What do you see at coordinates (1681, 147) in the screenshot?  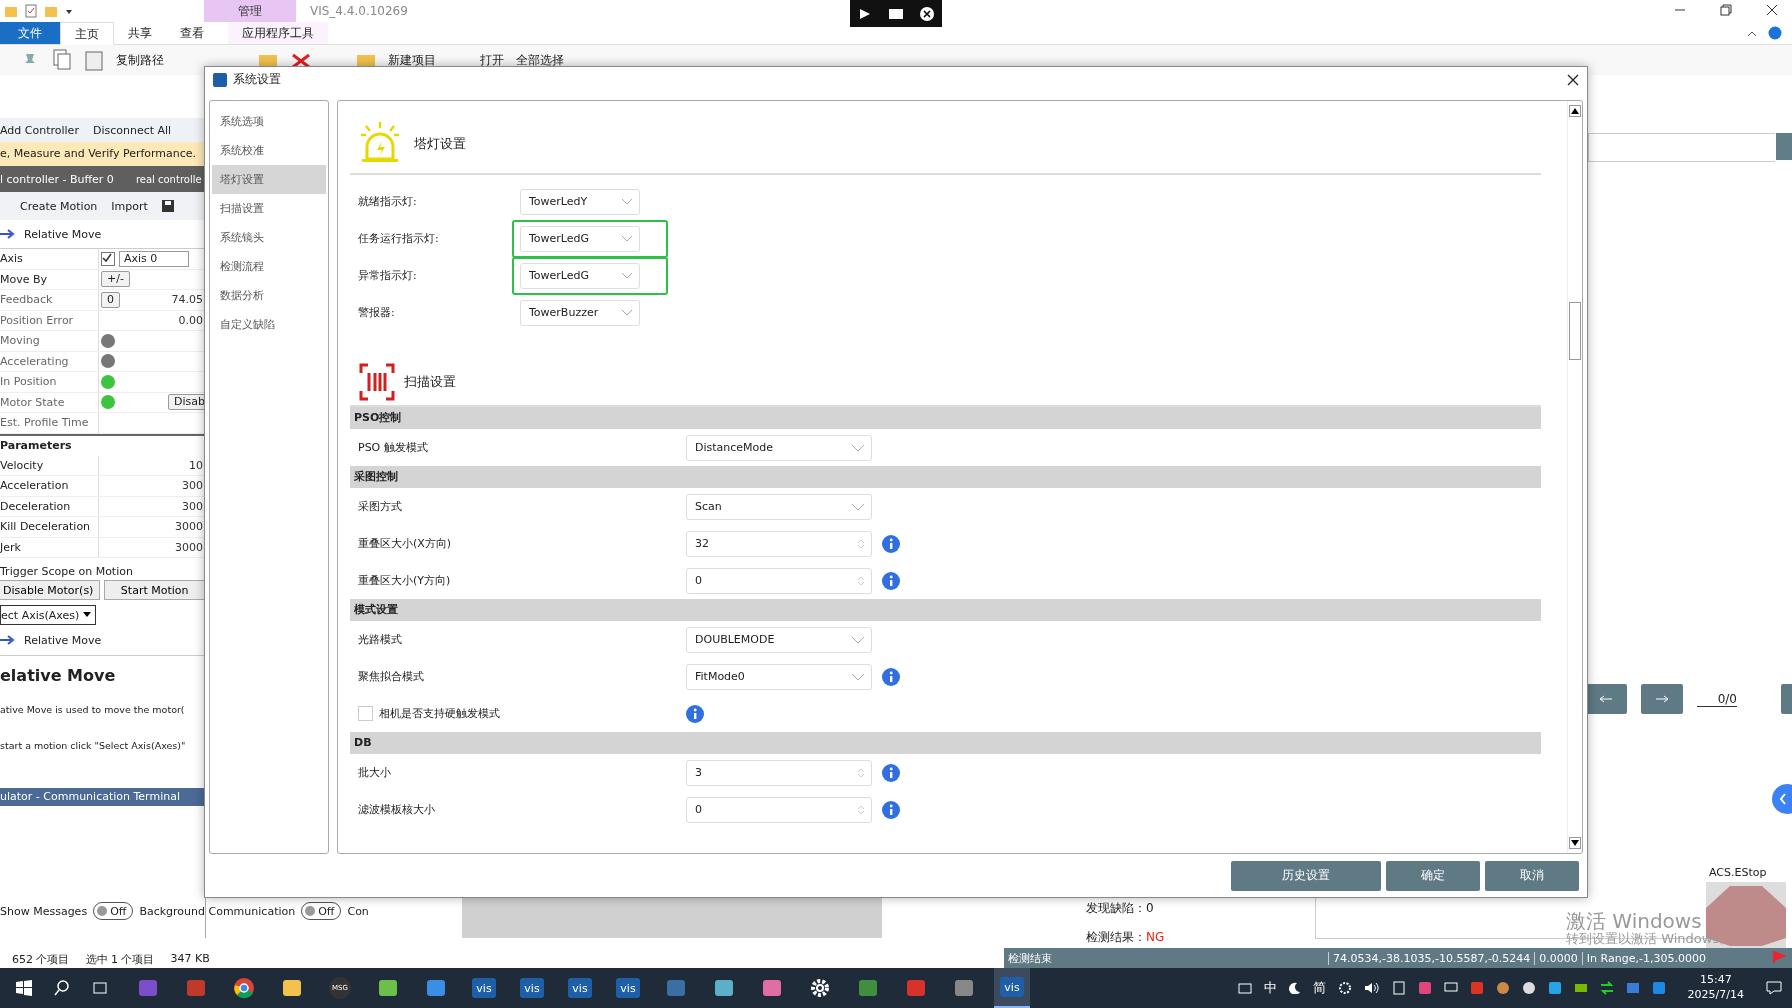 I see `input-field` at bounding box center [1681, 147].